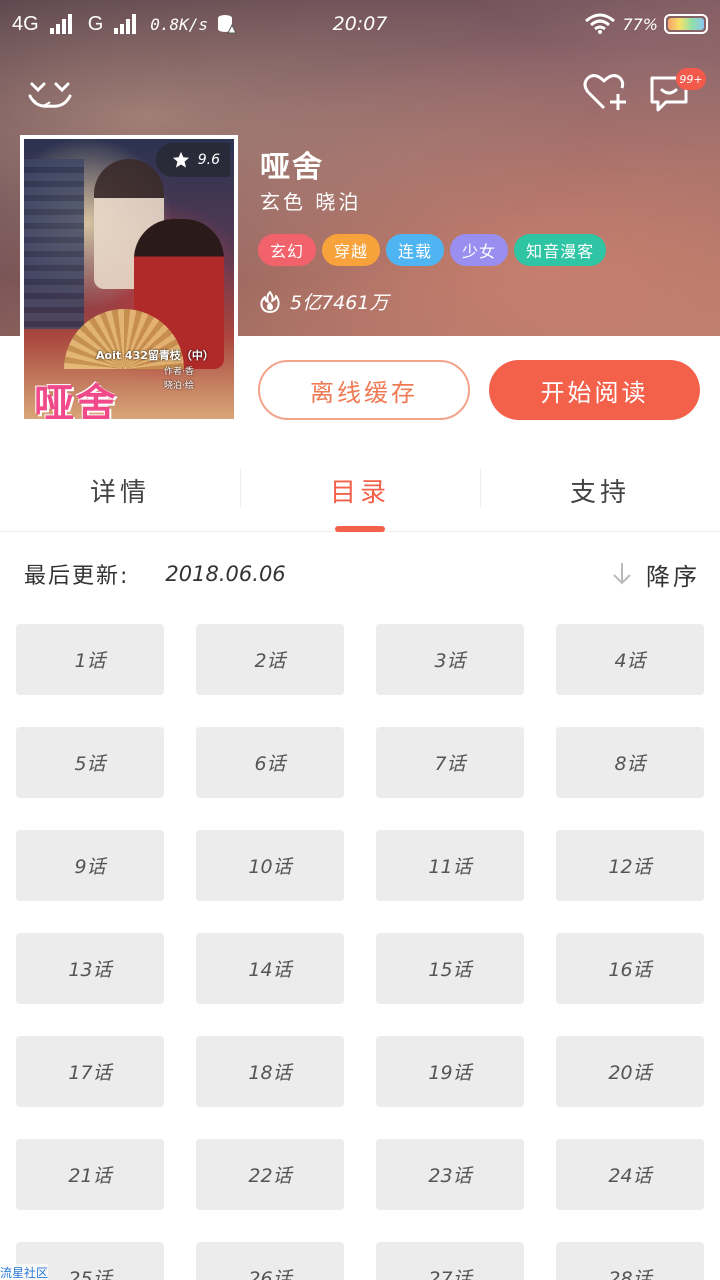  I want to click on sort-toggle: 降序, so click(656, 574).